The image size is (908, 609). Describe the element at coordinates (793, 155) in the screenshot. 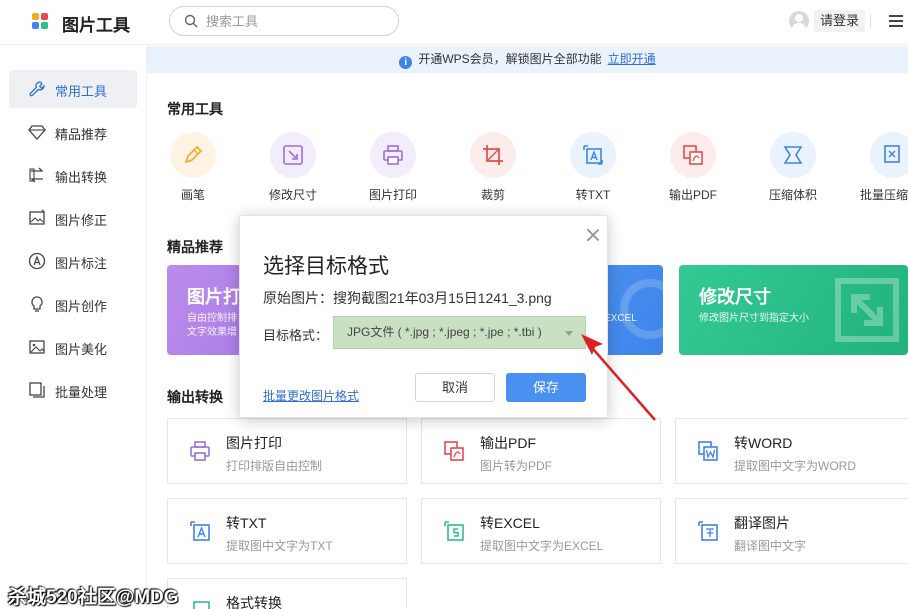

I see `compress-icon` at that location.